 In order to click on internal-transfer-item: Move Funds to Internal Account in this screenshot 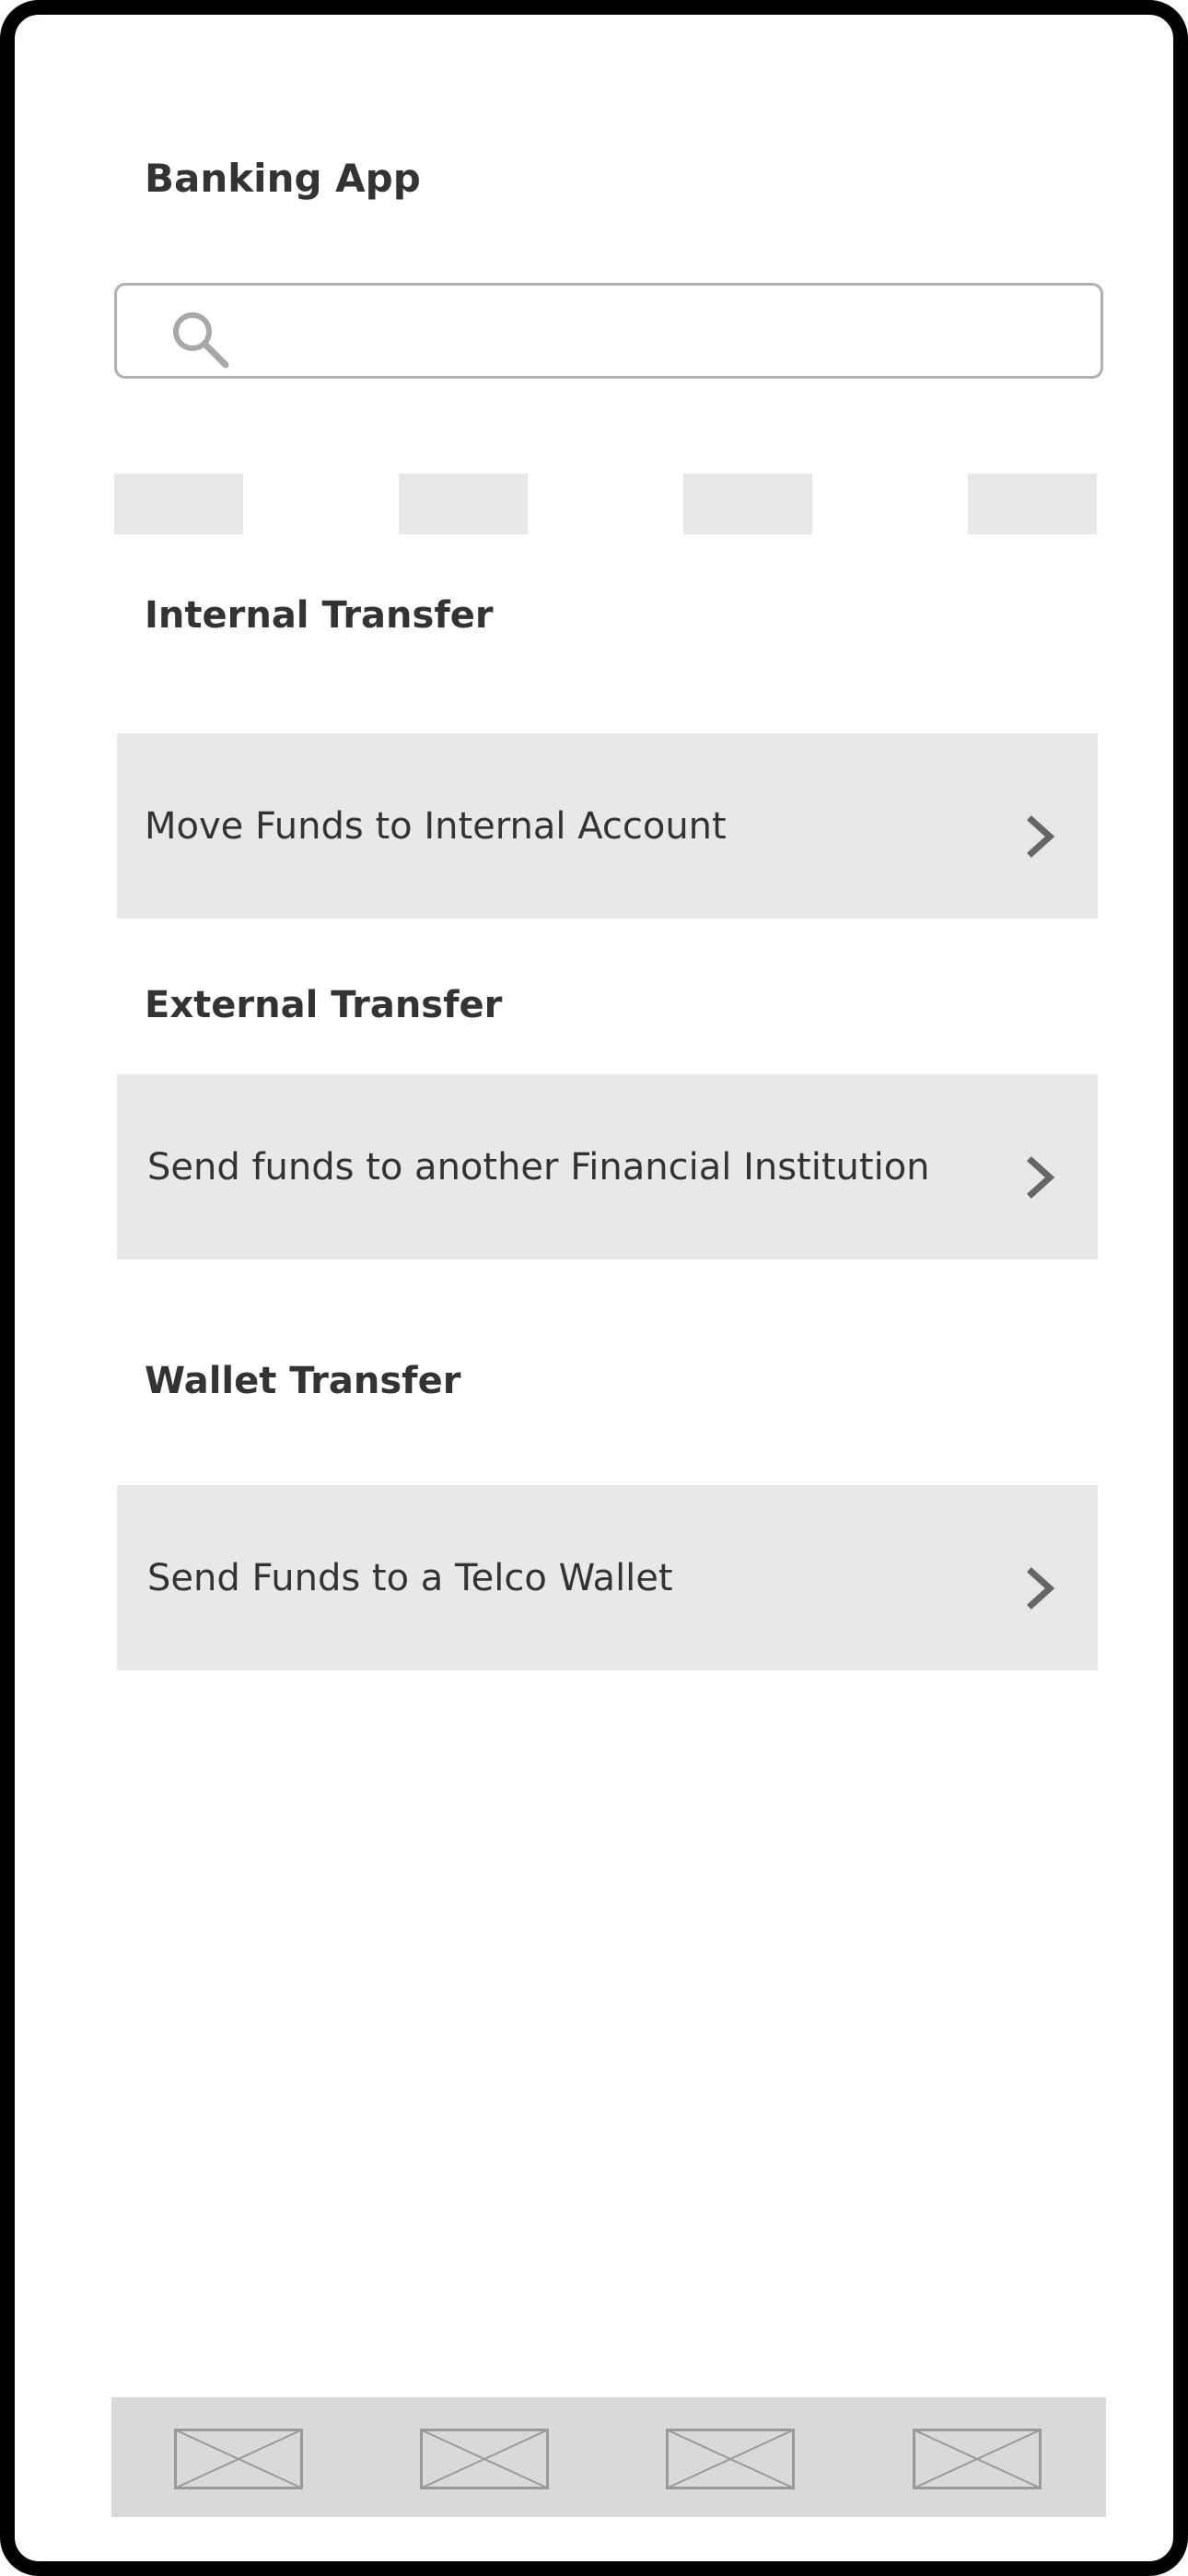, I will do `click(607, 826)`.